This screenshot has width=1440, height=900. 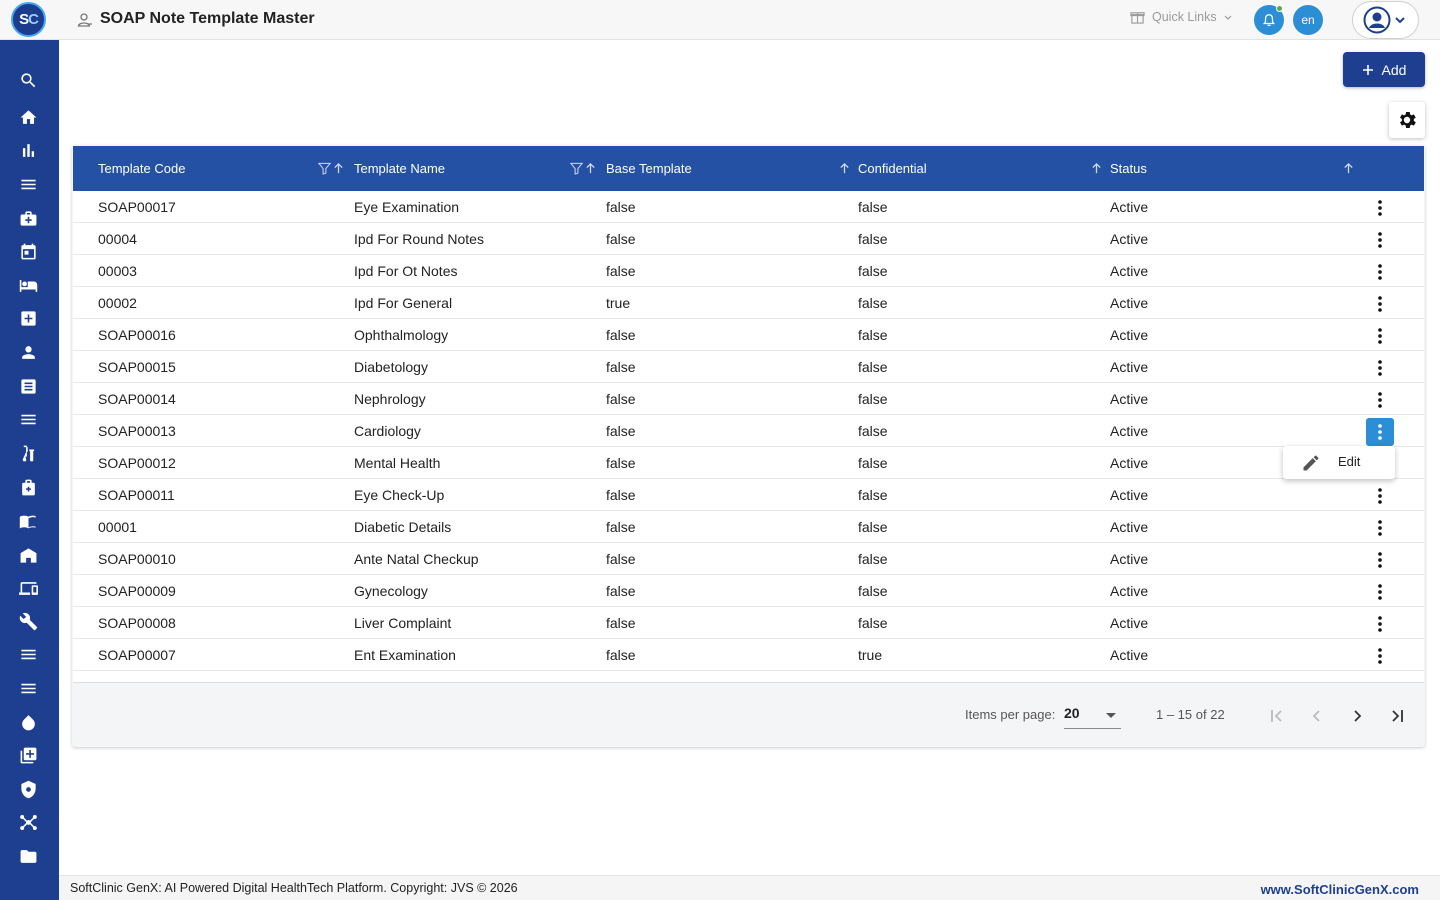 What do you see at coordinates (748, 271) in the screenshot?
I see `table-row: 00003 Ipd For Ot Notes false false Active` at bounding box center [748, 271].